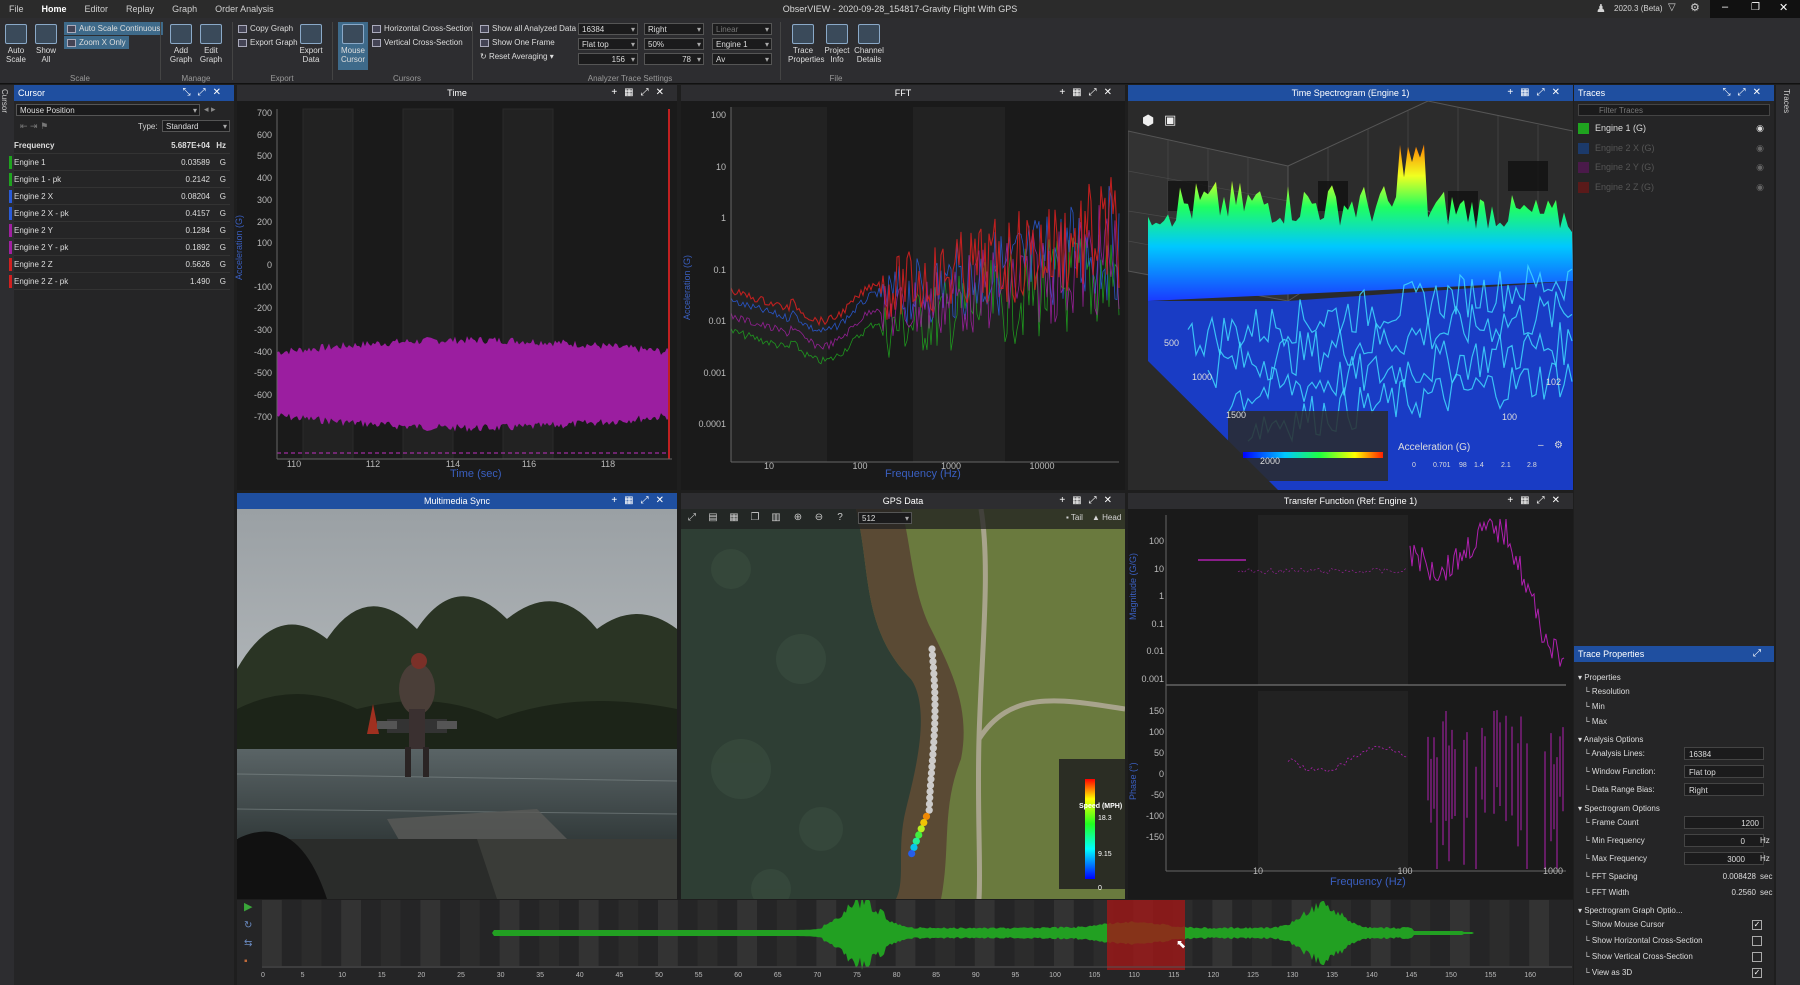 This screenshot has width=1800, height=985. Describe the element at coordinates (184, 9) in the screenshot. I see `menu-tab-graph: Graph` at that location.